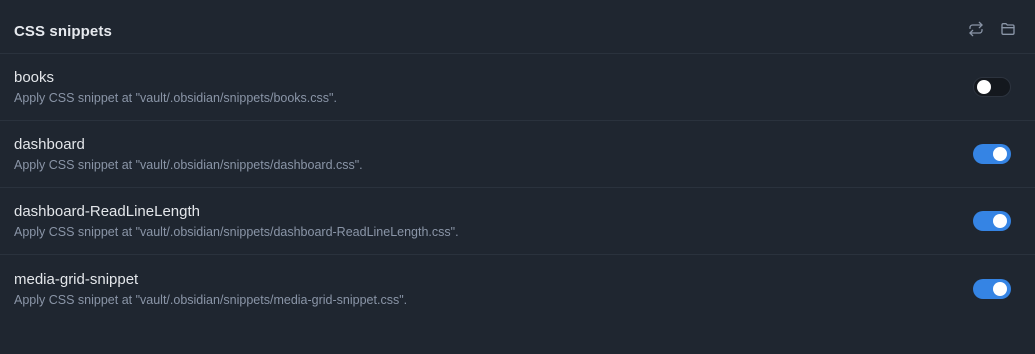 This screenshot has width=1035, height=354. Describe the element at coordinates (992, 221) in the screenshot. I see `snippet-toggle-dashboard-readlinelength` at that location.